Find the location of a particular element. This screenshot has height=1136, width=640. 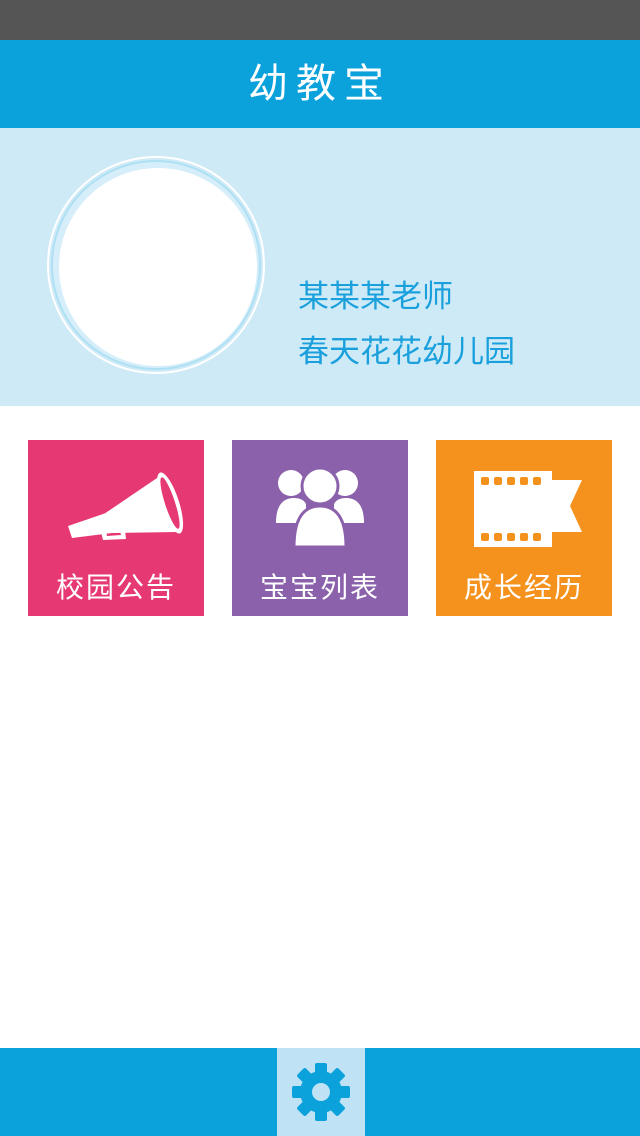

tile-baby-list: 宝宝列表 is located at coordinates (320, 528).